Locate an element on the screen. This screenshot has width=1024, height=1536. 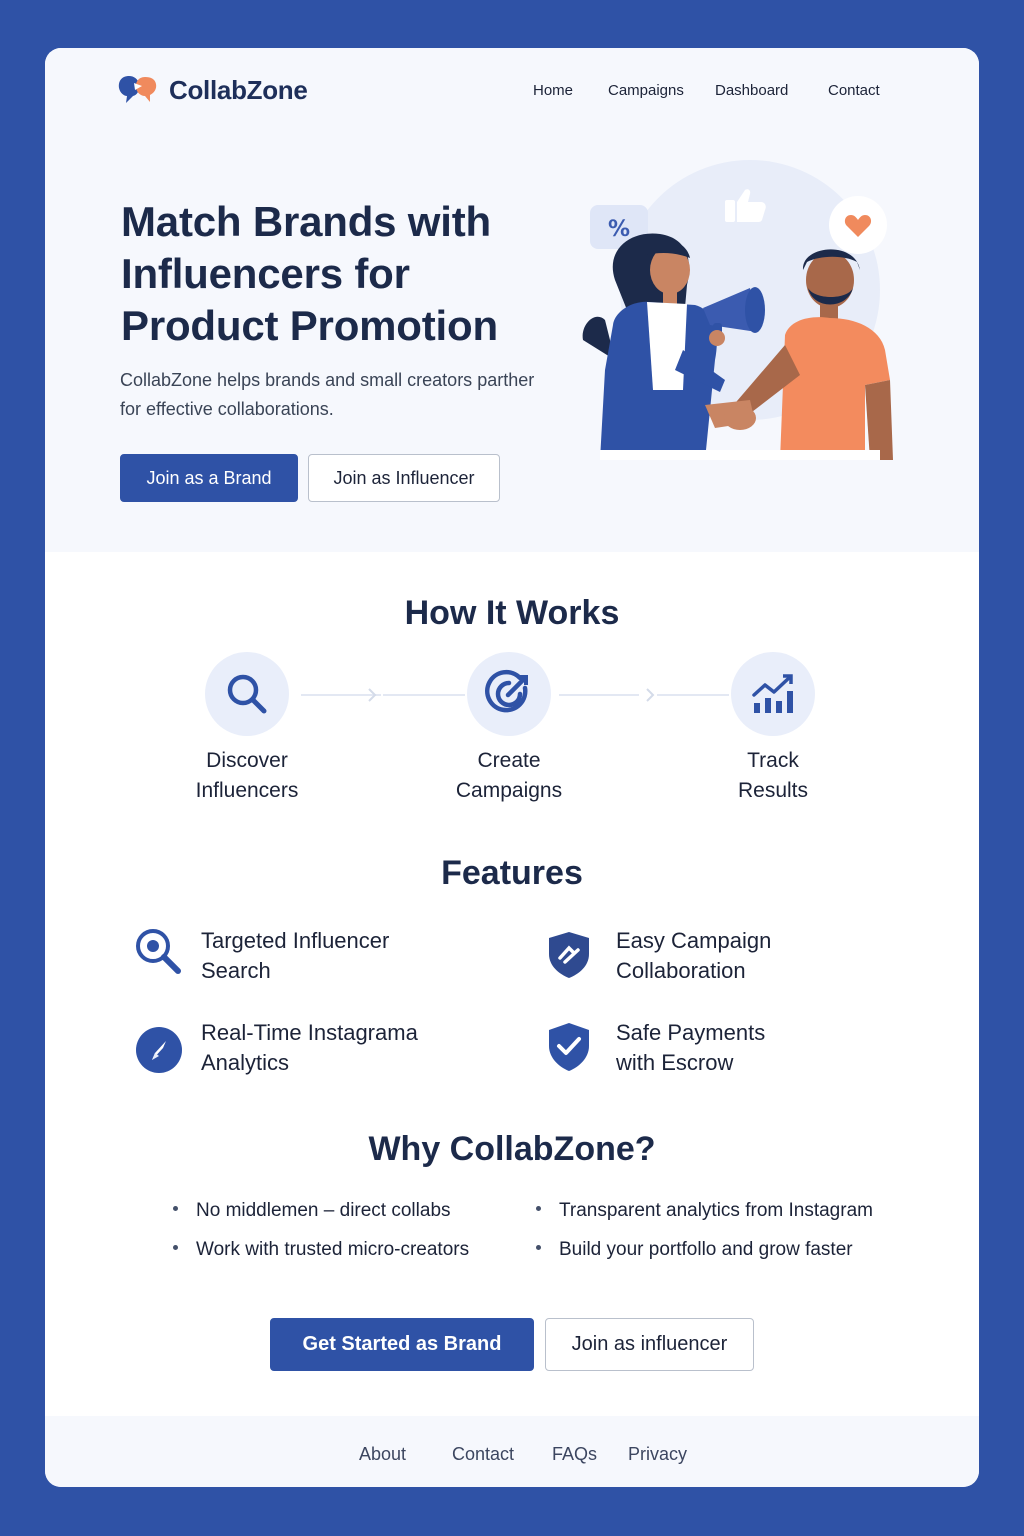
nav-dashboard: Dashboard is located at coordinates (771, 90).